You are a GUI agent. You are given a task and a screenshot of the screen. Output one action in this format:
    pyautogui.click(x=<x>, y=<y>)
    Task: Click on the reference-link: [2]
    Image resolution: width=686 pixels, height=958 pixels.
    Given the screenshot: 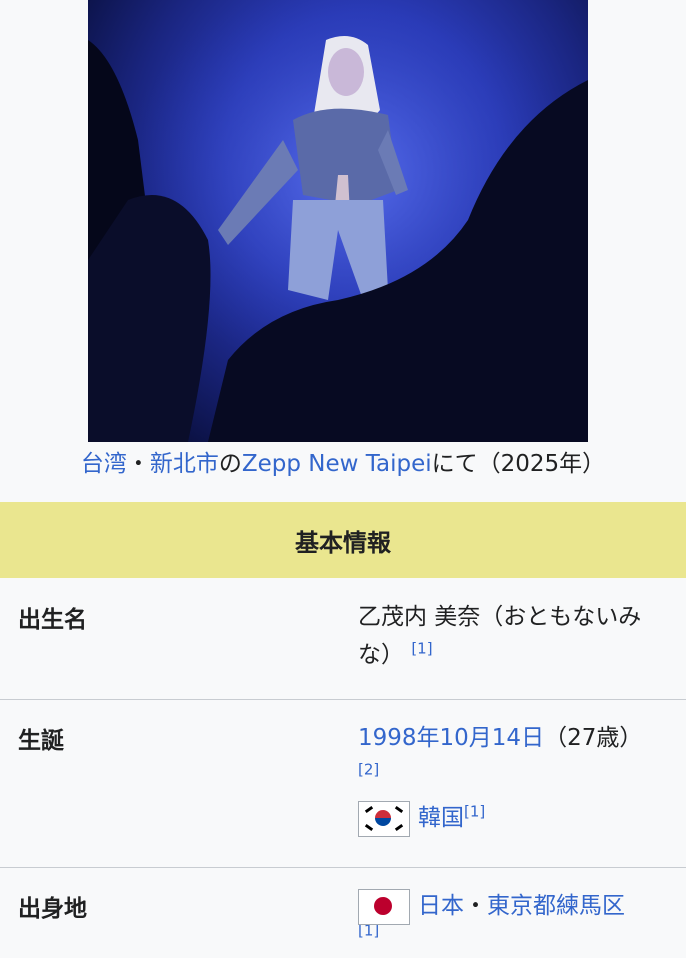 What is the action you would take?
    pyautogui.click(x=368, y=769)
    